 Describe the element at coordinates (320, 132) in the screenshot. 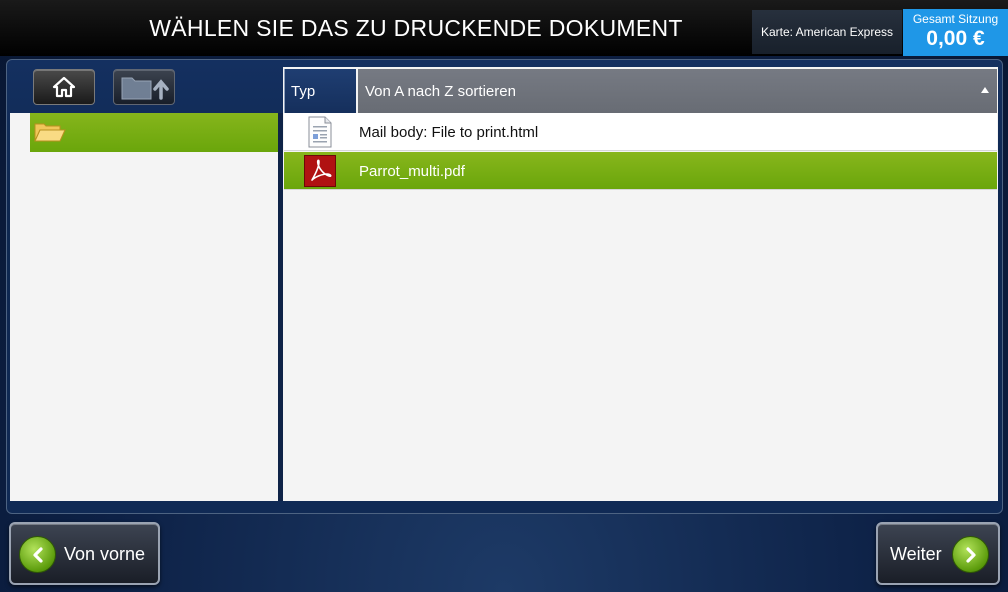

I see `html-document-icon` at that location.